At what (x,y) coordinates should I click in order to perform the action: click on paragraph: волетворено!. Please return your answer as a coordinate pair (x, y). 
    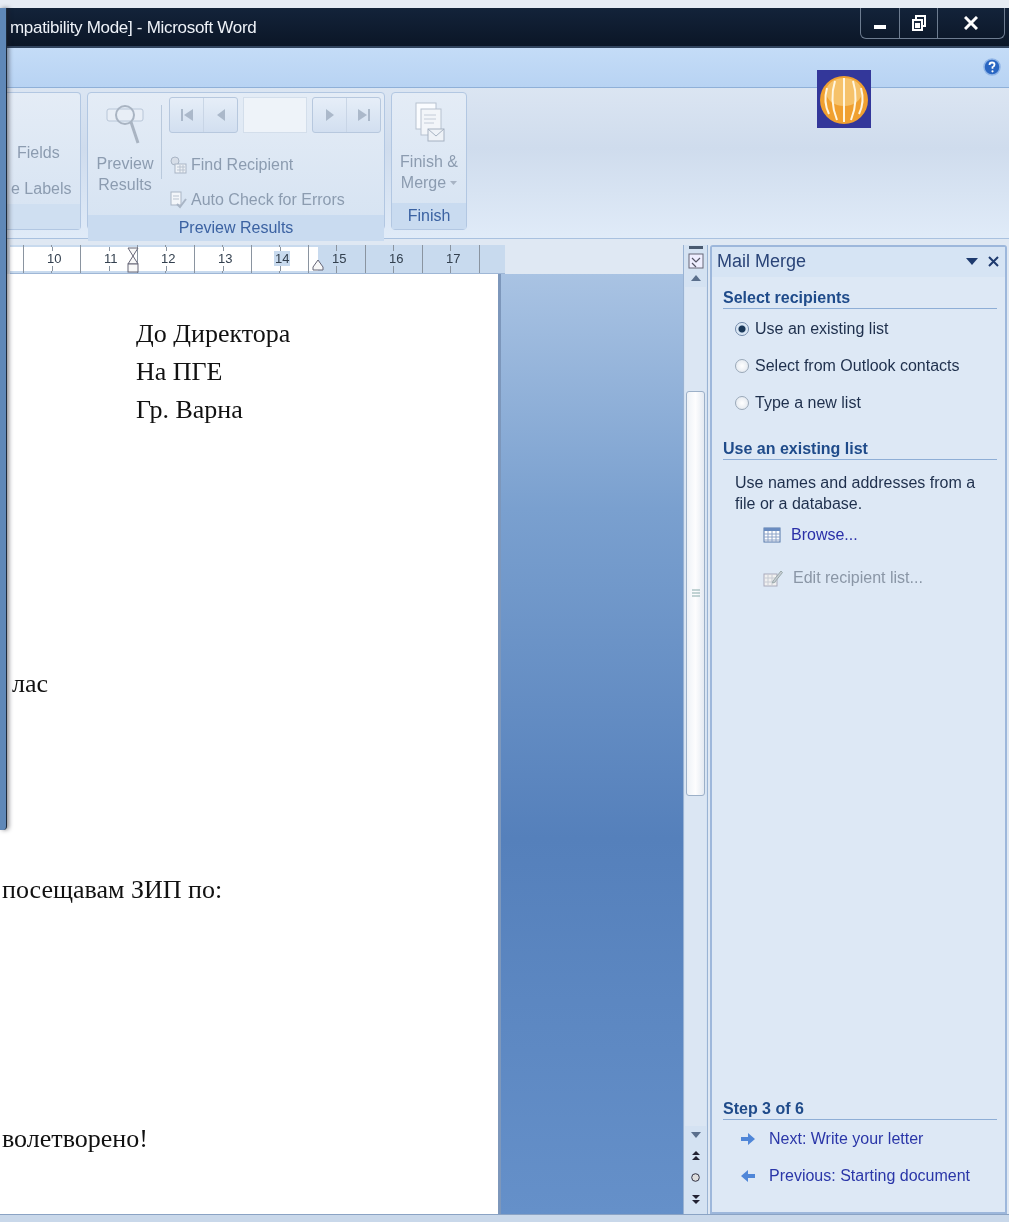
    Looking at the image, I should click on (75, 1138).